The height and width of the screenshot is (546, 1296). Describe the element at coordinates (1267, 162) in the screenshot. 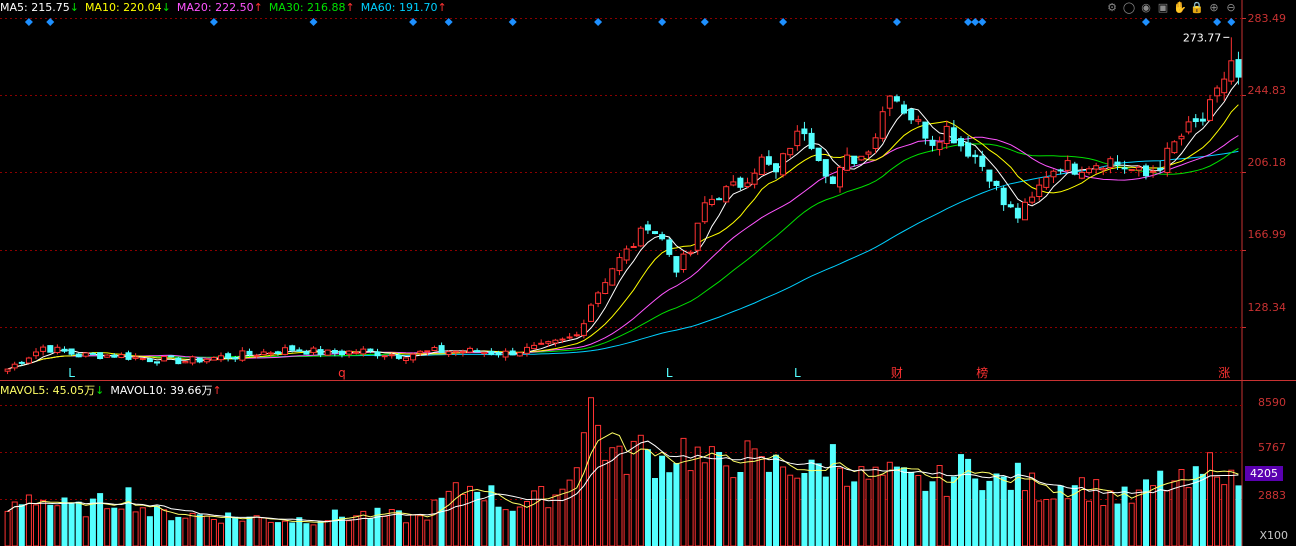

I see `price-tick-3: 206.18` at that location.